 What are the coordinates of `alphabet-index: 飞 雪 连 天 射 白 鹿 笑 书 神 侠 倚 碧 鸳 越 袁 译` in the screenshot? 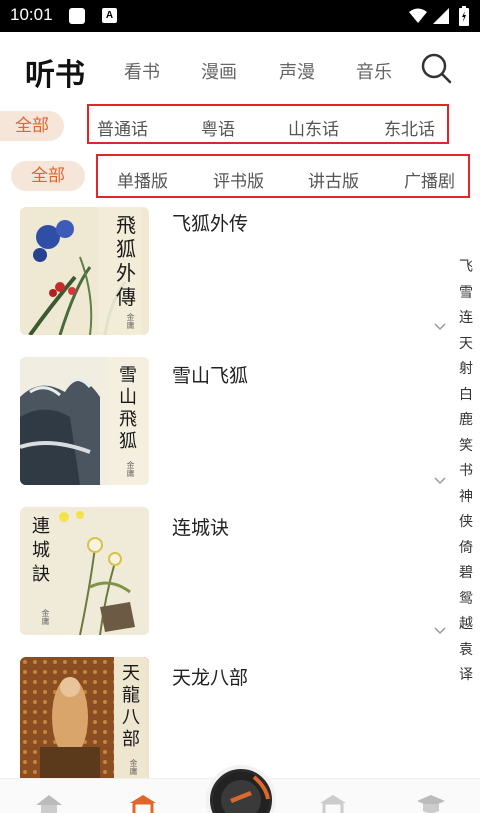 It's located at (466, 472).